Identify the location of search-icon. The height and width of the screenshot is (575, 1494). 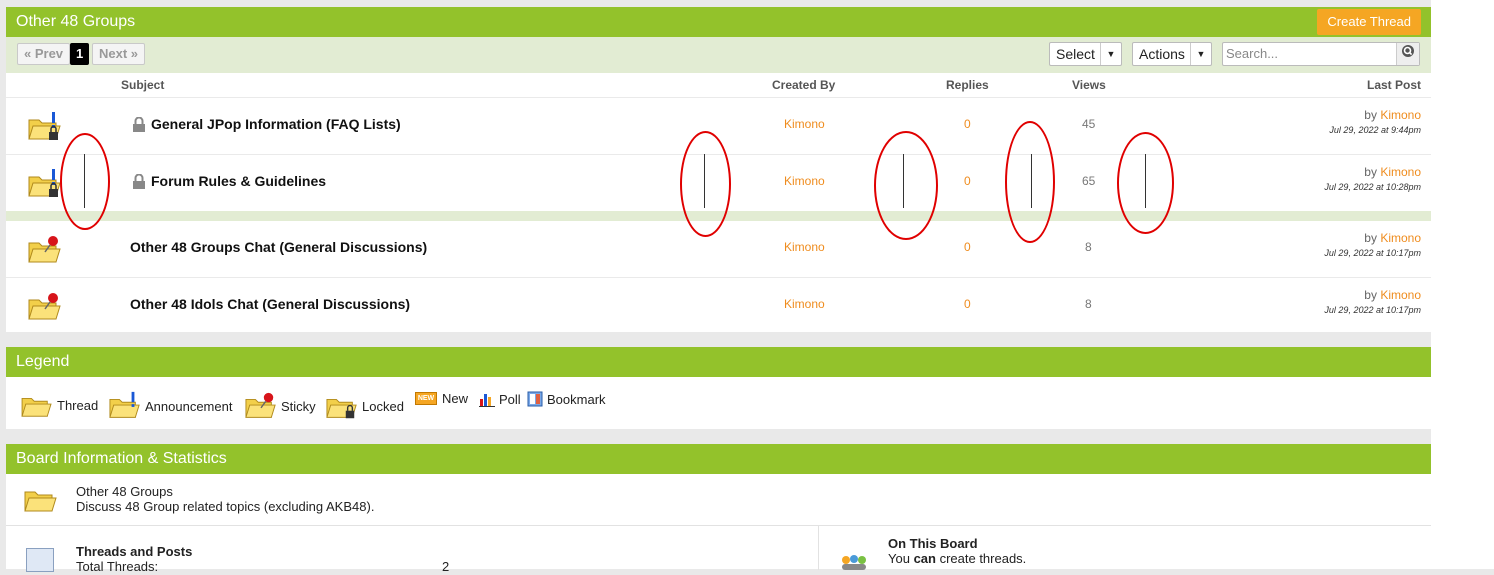
(1407, 54).